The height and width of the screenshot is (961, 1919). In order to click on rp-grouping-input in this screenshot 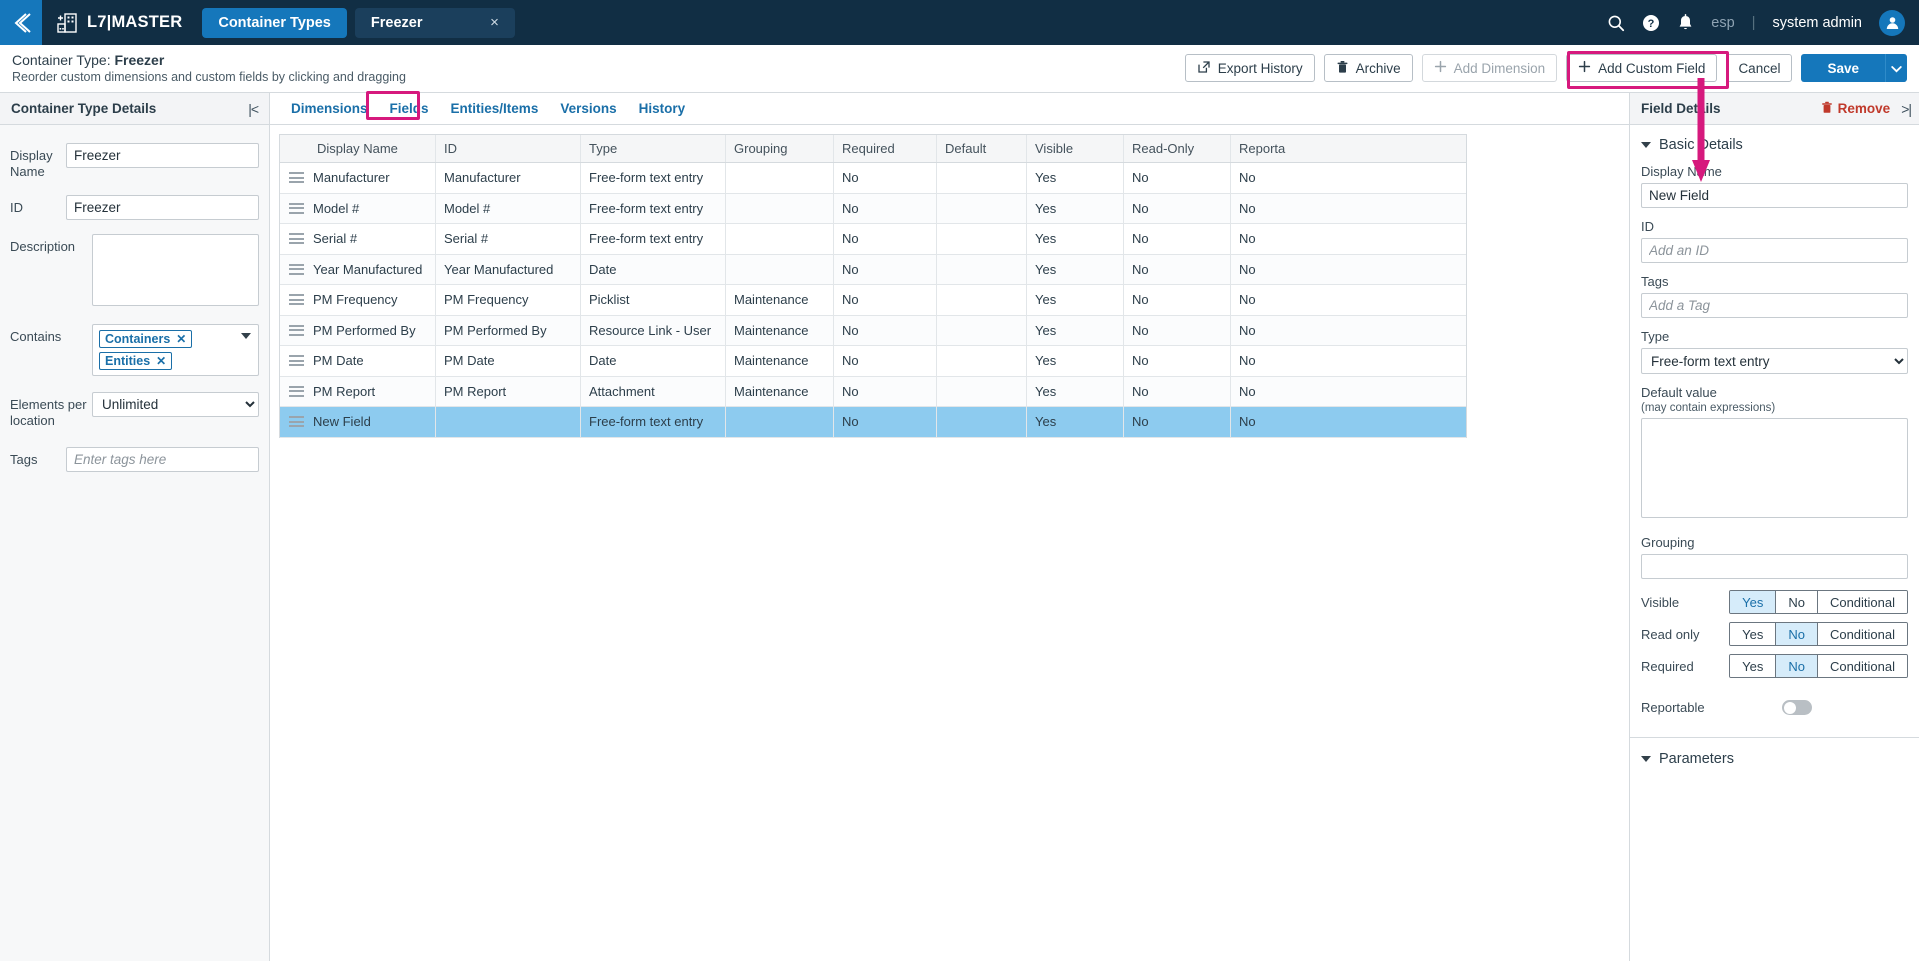, I will do `click(1774, 566)`.